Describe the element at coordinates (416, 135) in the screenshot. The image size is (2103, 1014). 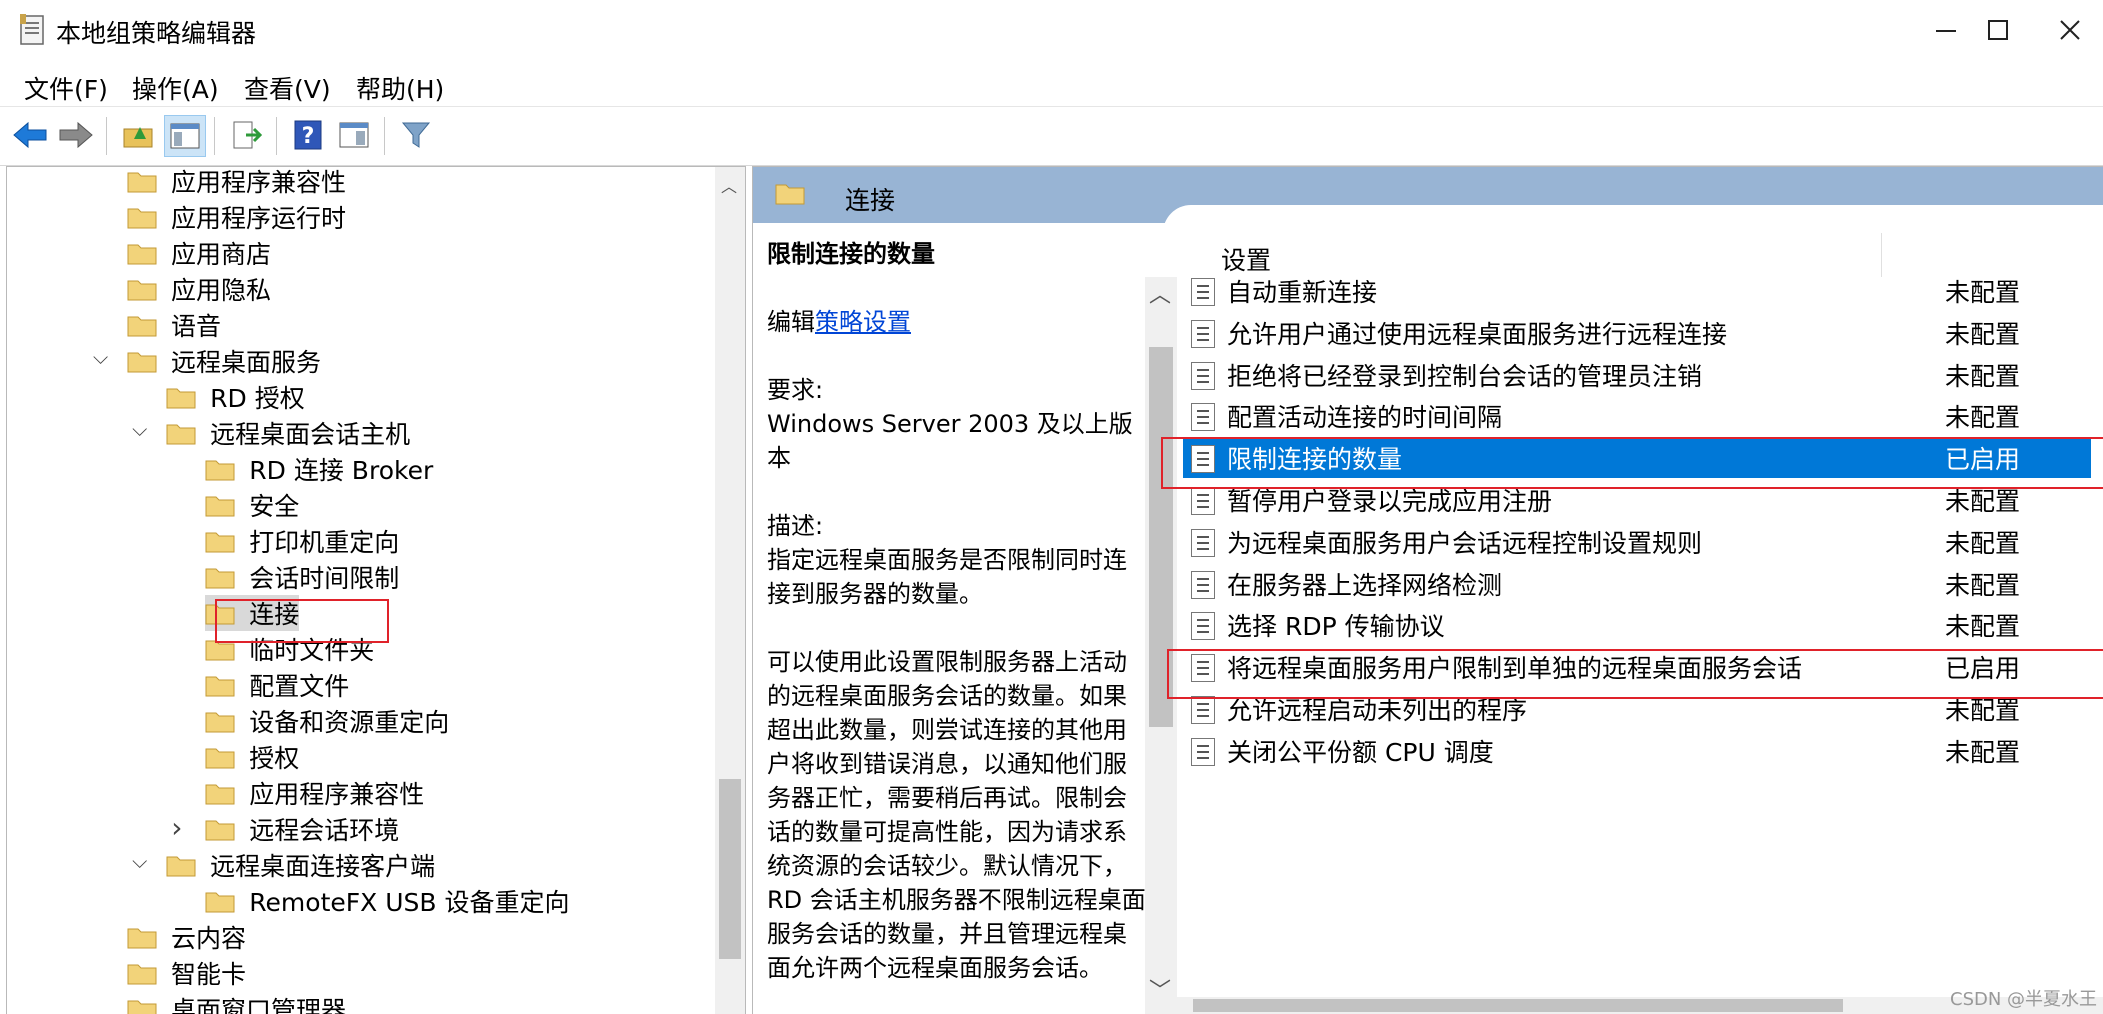
I see `filter-button` at that location.